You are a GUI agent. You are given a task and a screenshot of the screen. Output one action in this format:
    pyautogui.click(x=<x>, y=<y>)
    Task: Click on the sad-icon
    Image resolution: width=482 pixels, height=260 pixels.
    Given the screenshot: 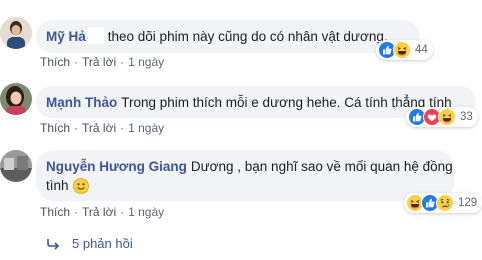 What is the action you would take?
    pyautogui.click(x=445, y=203)
    